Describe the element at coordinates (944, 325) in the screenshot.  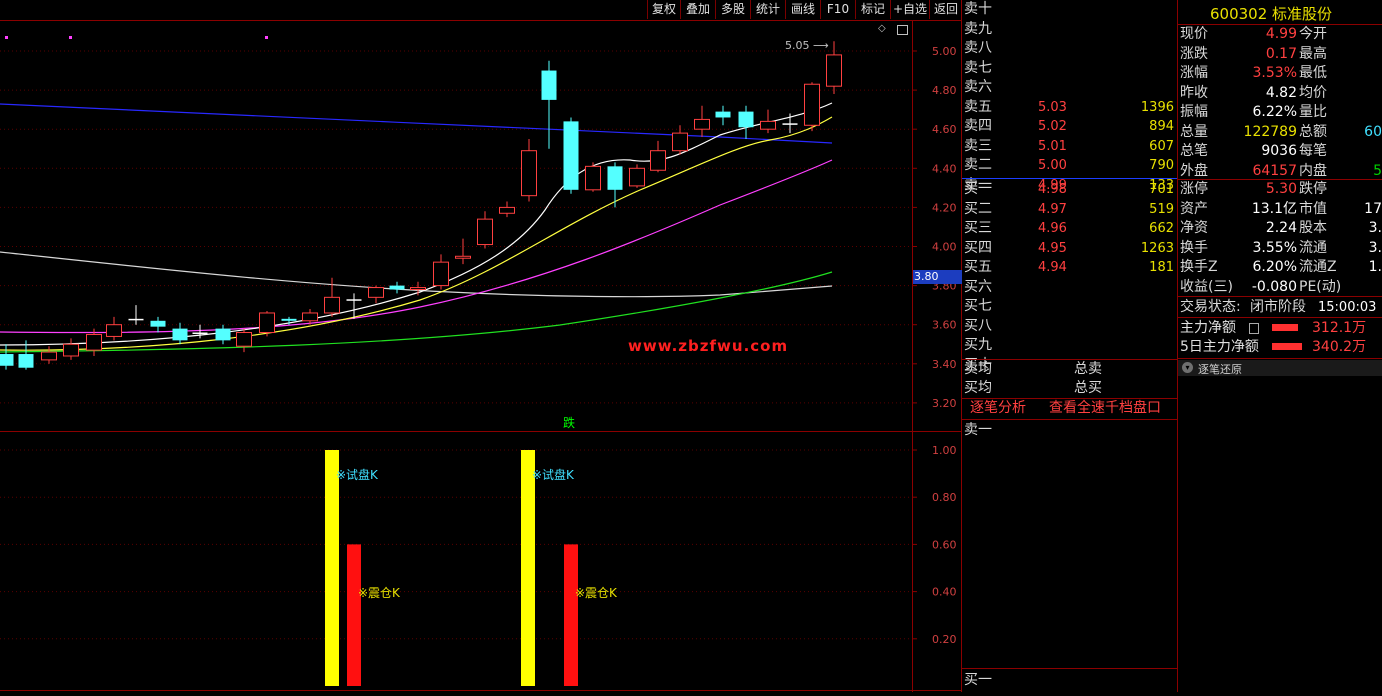
I see `price-axis-label: 3.60` at that location.